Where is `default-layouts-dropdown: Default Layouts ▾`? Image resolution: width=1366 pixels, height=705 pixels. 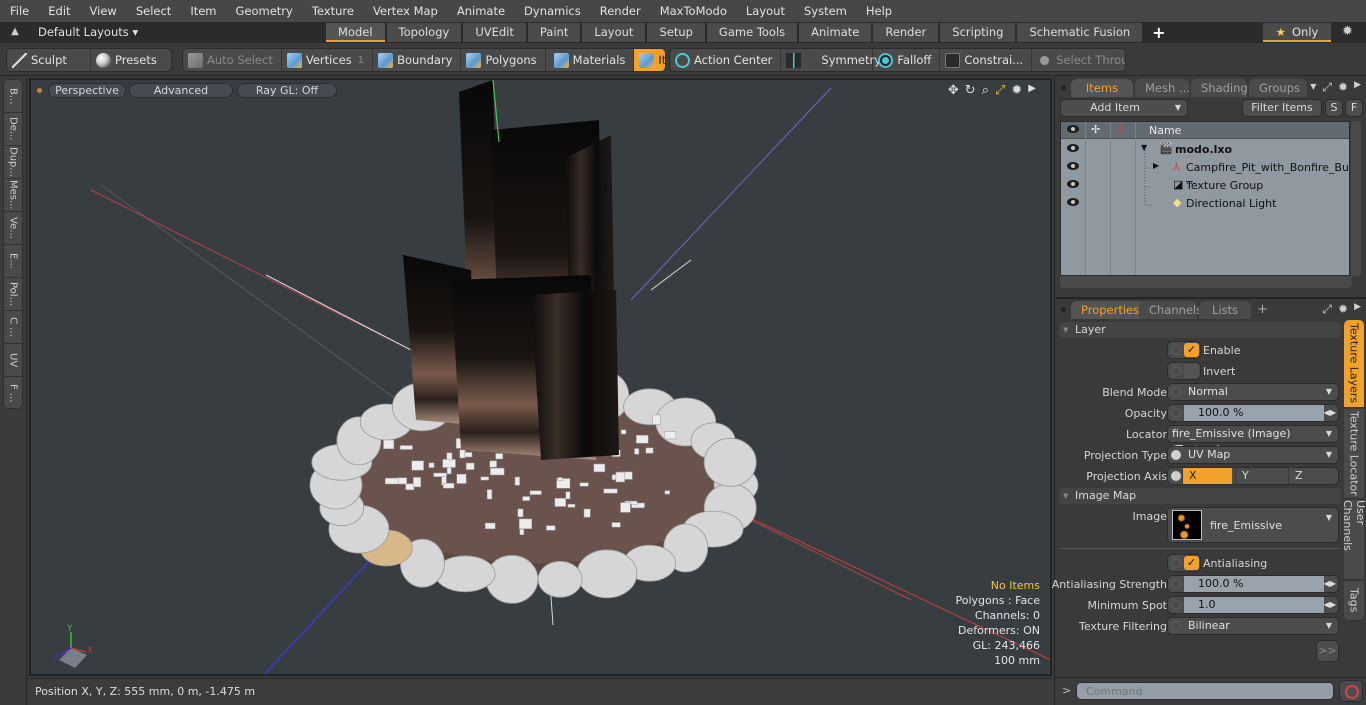
default-layouts-dropdown: Default Layouts ▾ is located at coordinates (88, 32).